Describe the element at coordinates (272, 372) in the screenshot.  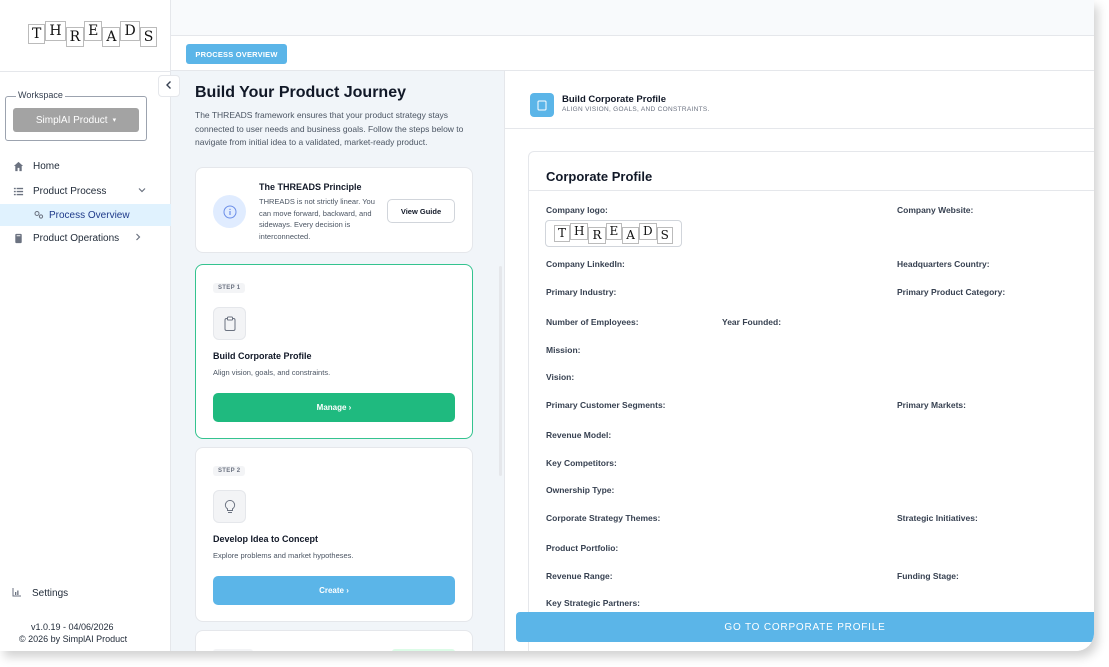
I see `step-description: Align vision, goals, and constraints.` at that location.